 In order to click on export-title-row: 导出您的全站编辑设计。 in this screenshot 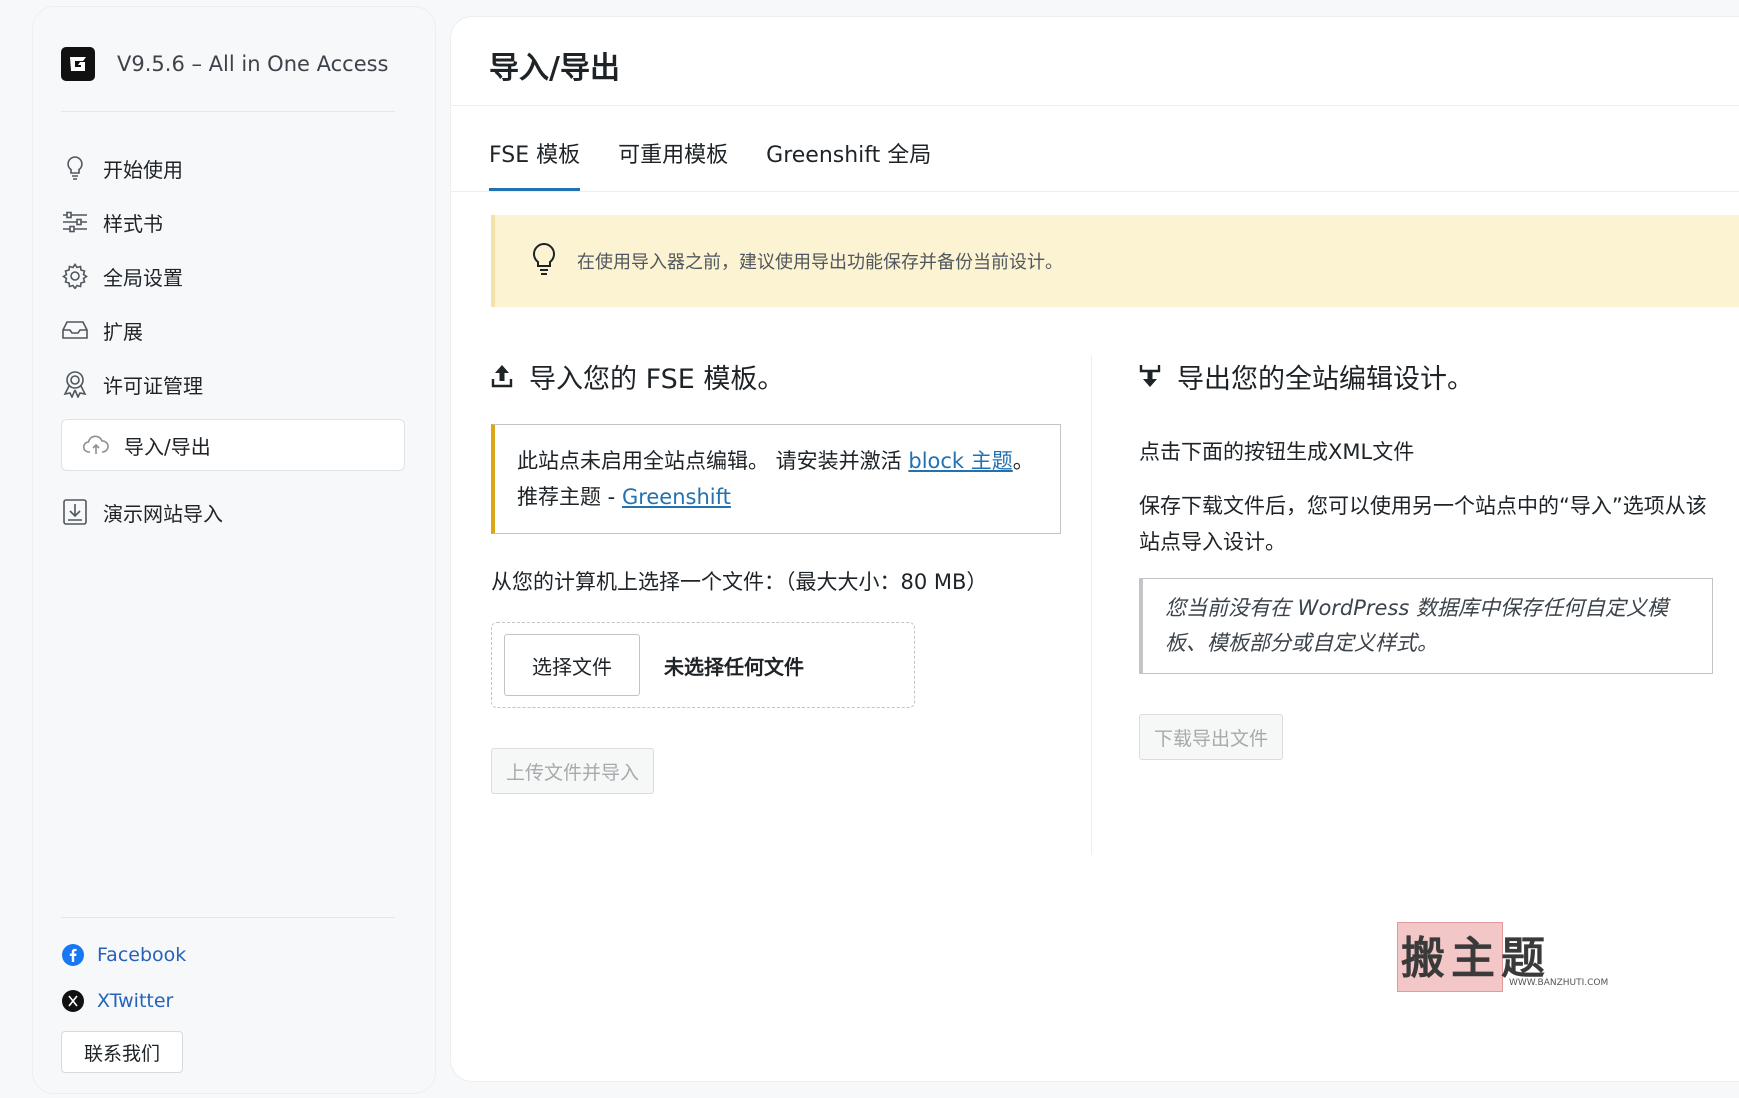, I will do `click(1426, 376)`.